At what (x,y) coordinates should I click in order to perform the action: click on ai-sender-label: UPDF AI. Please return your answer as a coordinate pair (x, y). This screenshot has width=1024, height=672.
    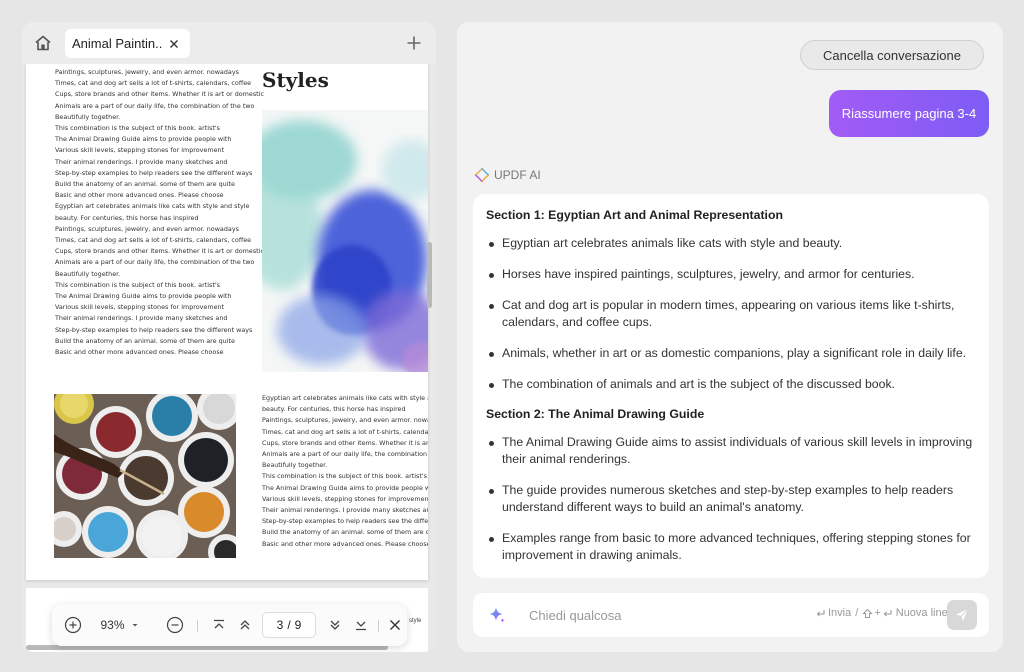
    Looking at the image, I should click on (507, 175).